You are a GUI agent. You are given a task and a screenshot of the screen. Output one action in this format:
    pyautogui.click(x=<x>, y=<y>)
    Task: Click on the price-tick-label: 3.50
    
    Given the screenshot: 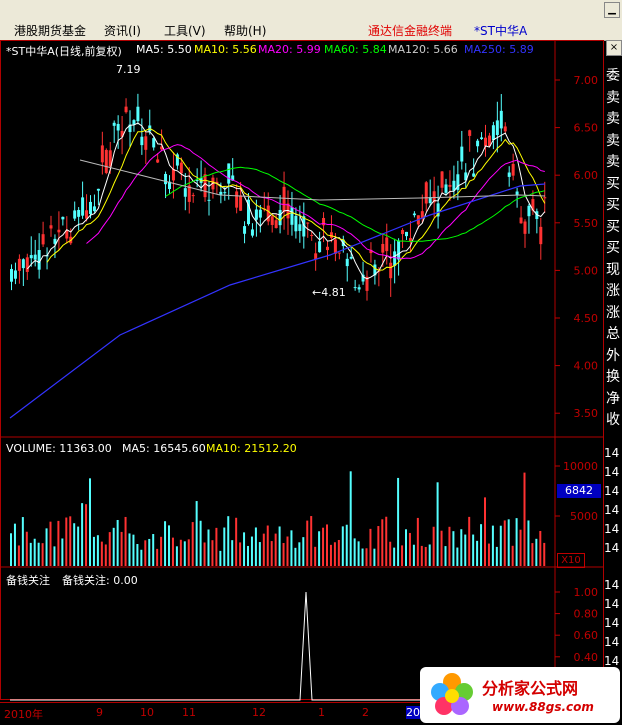 What is the action you would take?
    pyautogui.click(x=586, y=413)
    